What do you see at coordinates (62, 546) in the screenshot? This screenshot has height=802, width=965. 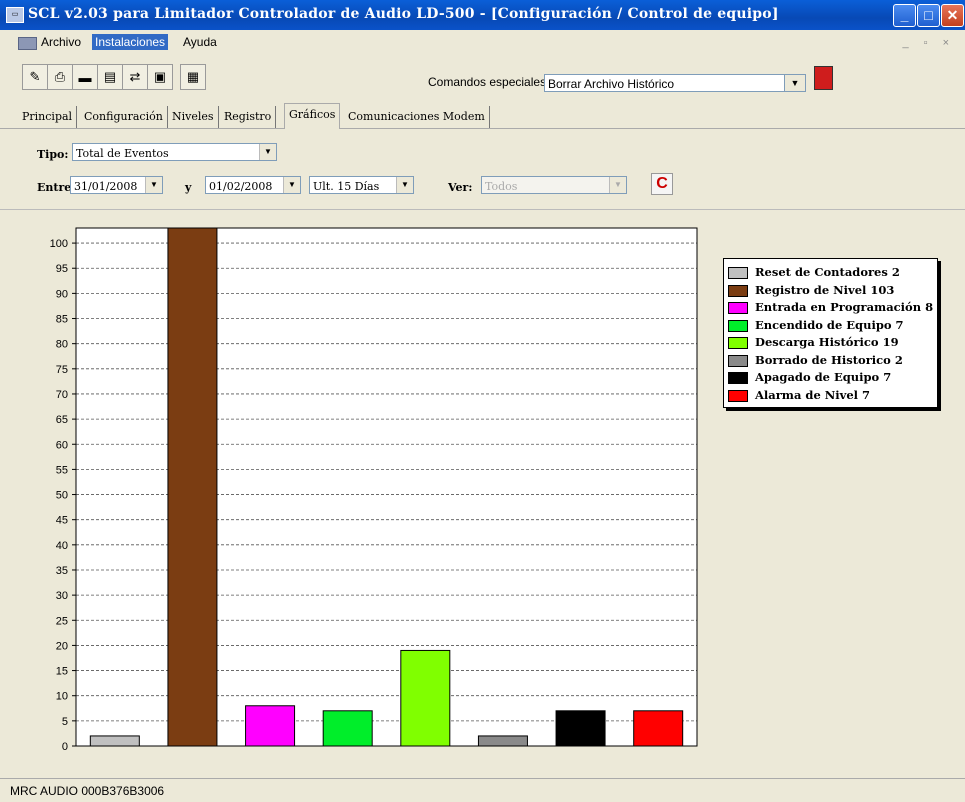 I see `y-tick-label: 40` at bounding box center [62, 546].